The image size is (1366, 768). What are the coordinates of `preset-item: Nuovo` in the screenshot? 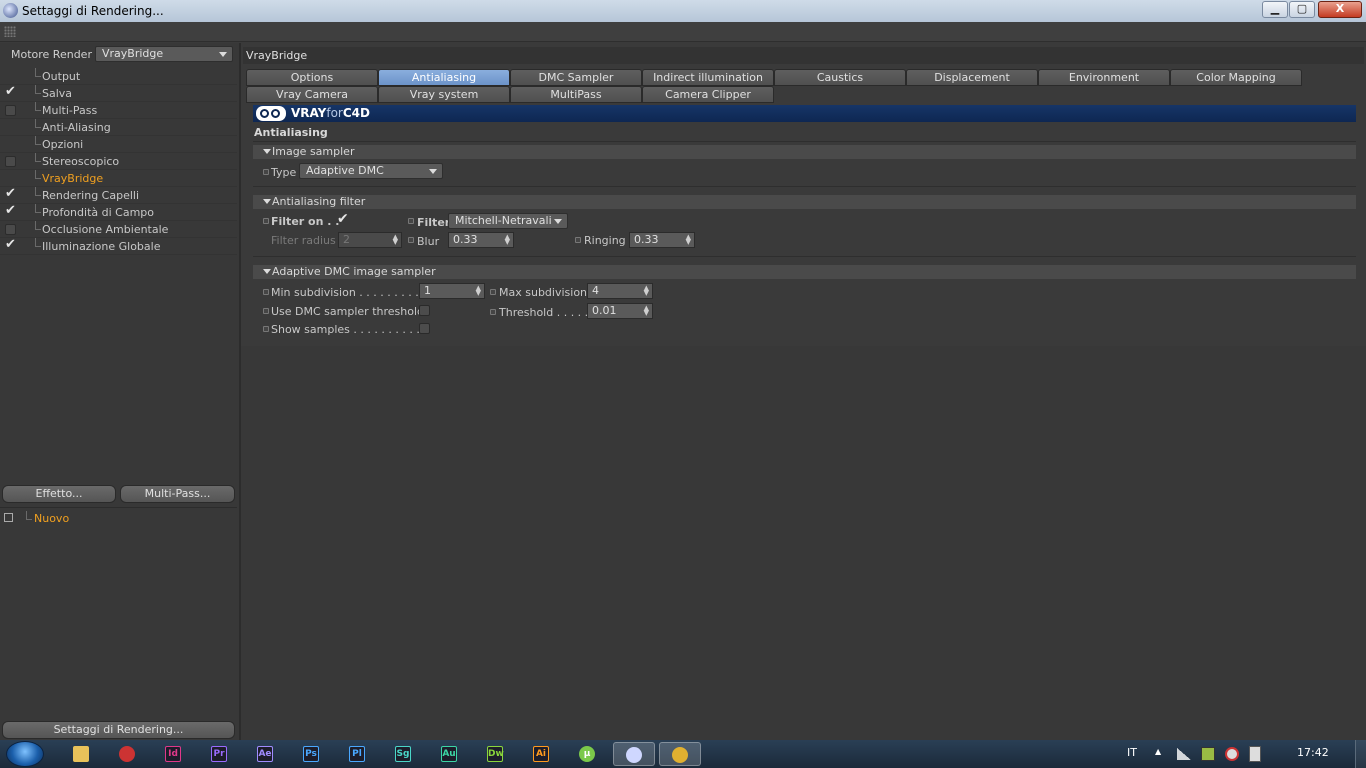 It's located at (51, 518).